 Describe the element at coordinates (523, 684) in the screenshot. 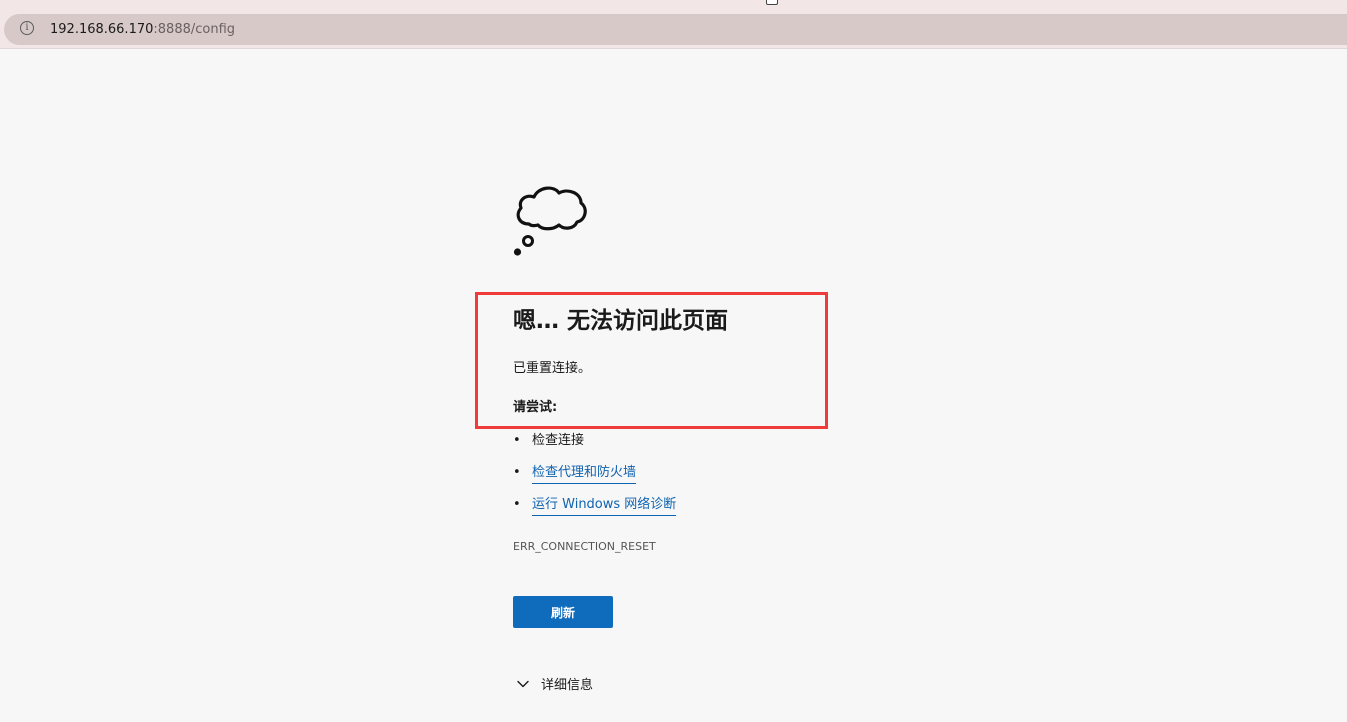

I see `chevron-down-icon` at that location.